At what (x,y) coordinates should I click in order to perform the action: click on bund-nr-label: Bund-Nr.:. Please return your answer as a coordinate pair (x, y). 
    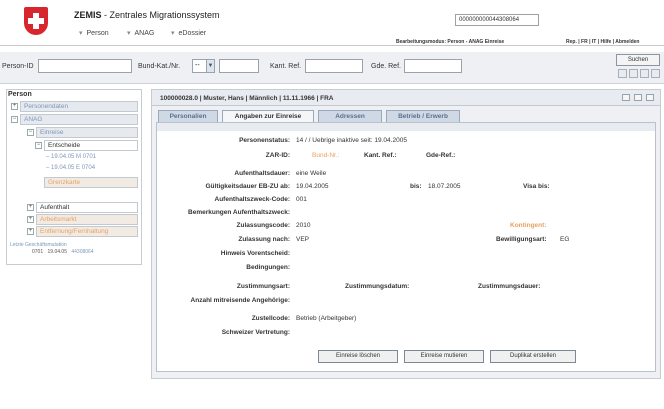
    Looking at the image, I should click on (326, 155).